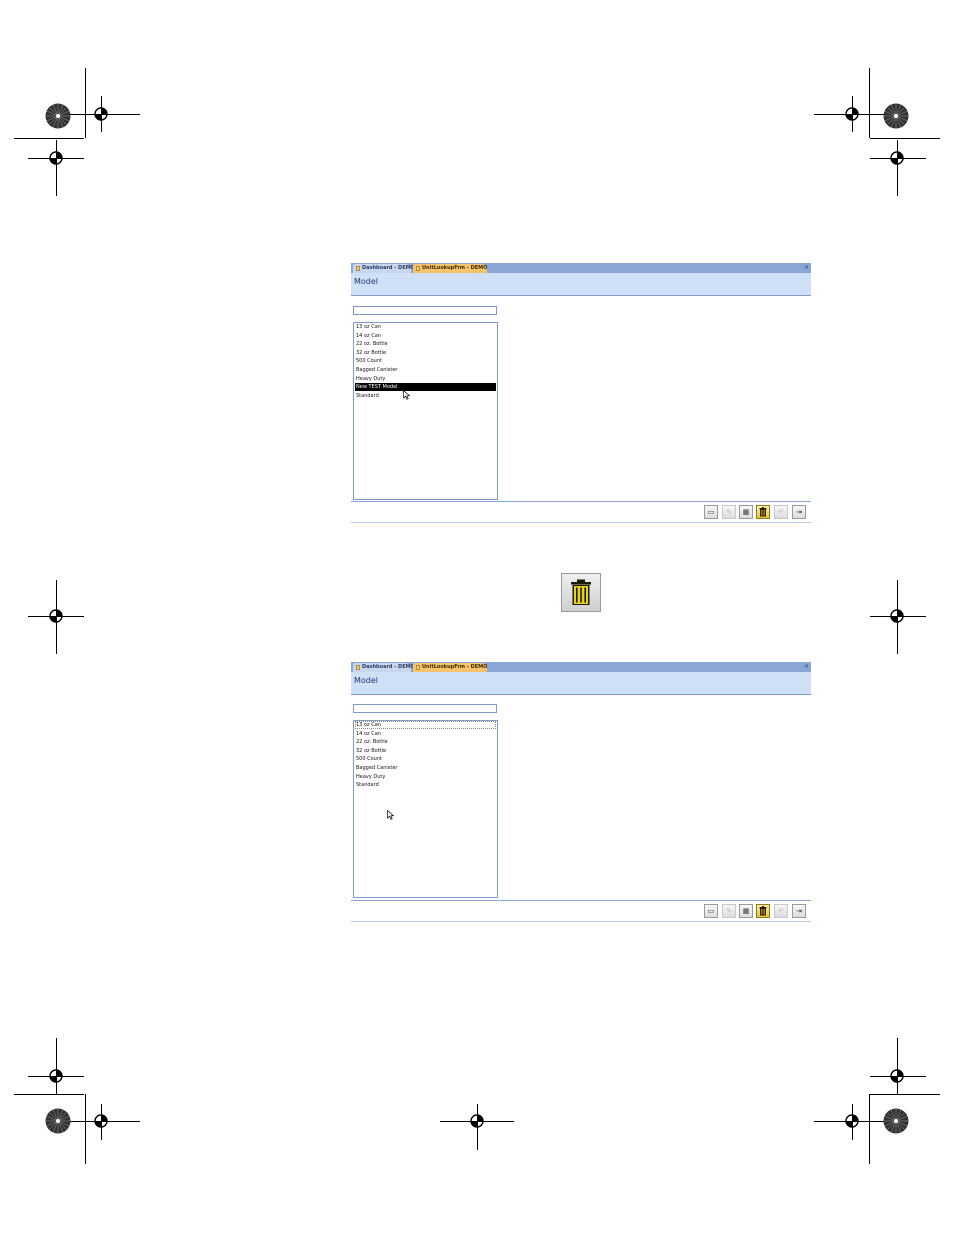  I want to click on list-item-focused: 13 oz Can, so click(425, 725).